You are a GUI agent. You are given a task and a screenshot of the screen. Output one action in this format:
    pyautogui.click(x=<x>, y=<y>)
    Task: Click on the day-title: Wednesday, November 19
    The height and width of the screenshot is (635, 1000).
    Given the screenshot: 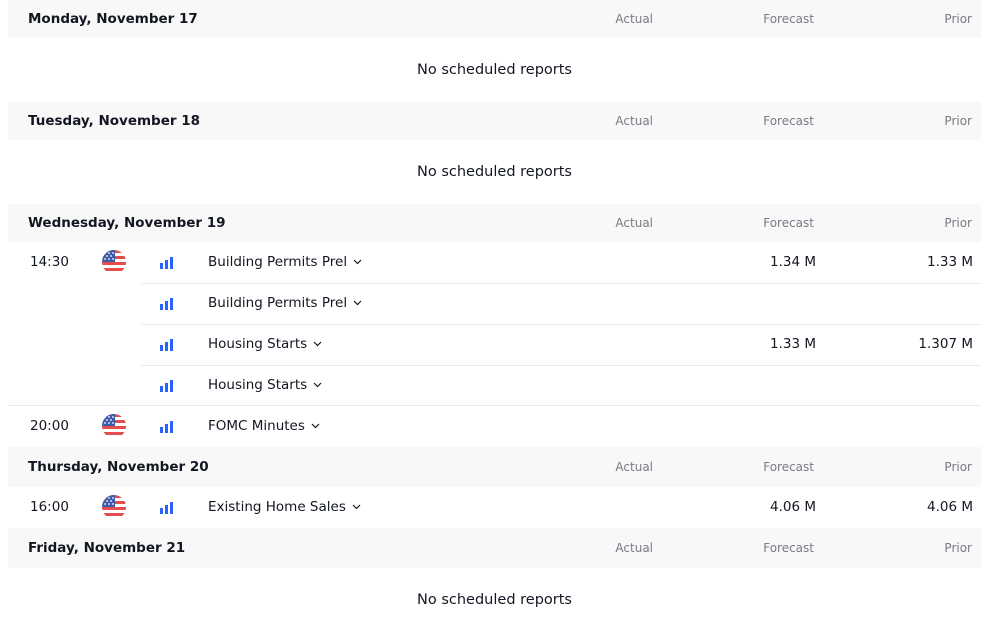 What is the action you would take?
    pyautogui.click(x=127, y=223)
    